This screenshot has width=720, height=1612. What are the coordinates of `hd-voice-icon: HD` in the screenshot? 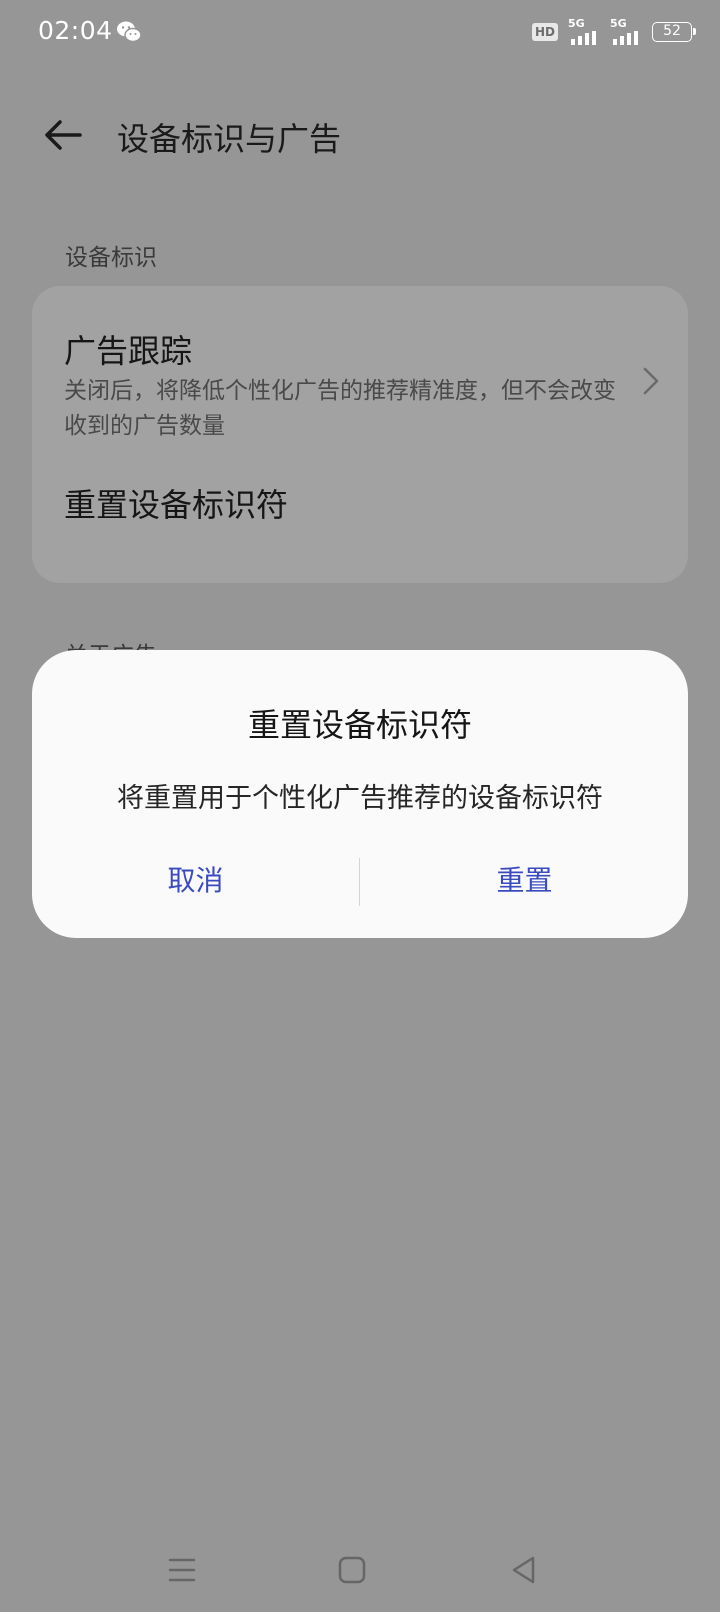 It's located at (544, 32).